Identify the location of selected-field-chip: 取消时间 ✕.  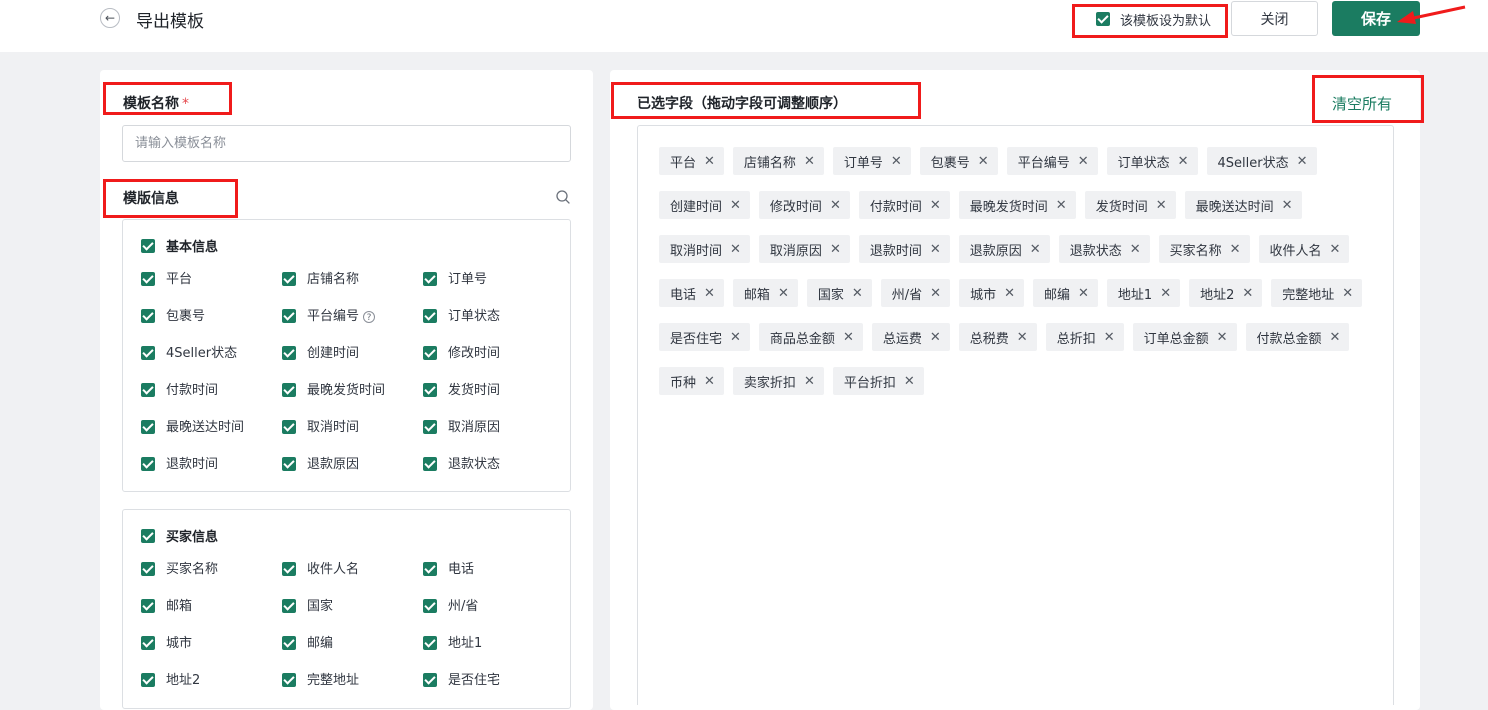
(704, 249).